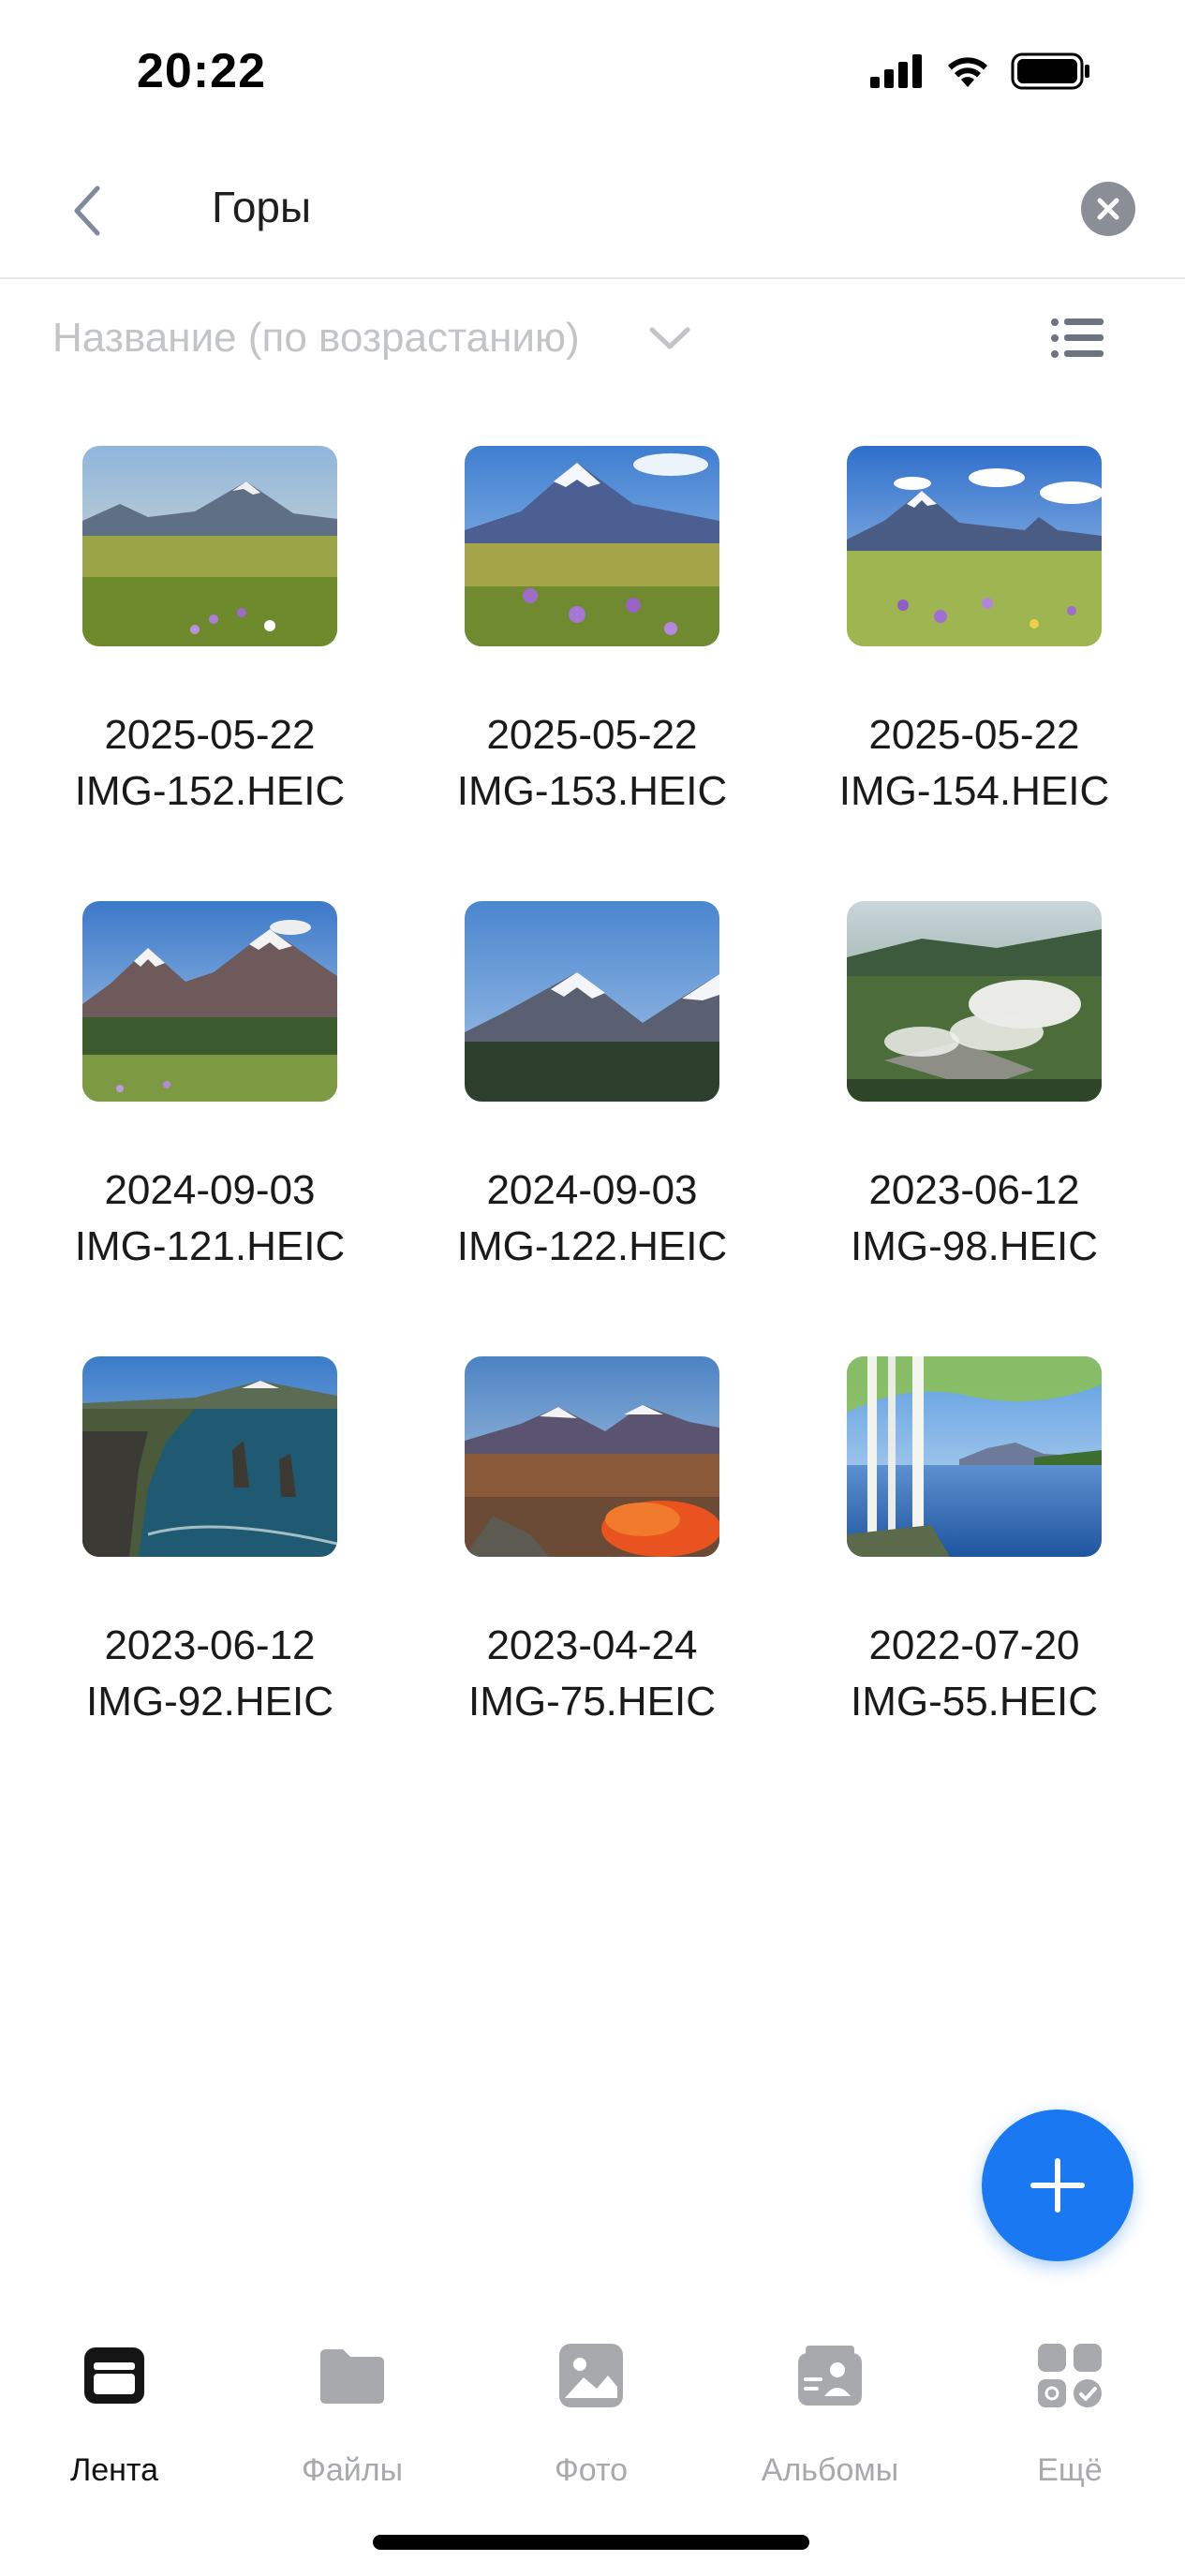  I want to click on photo-tile: 2025-05-22 IMG-154.HEIC, so click(974, 646).